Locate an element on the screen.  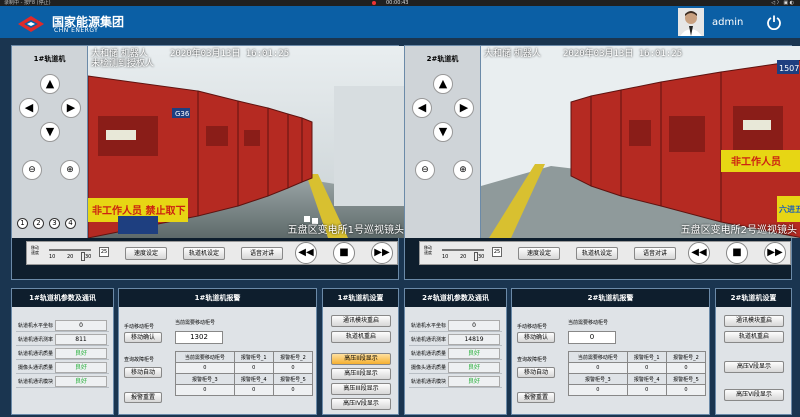
param-name: 轨道机水平坐标 is located at coordinates (36, 326).